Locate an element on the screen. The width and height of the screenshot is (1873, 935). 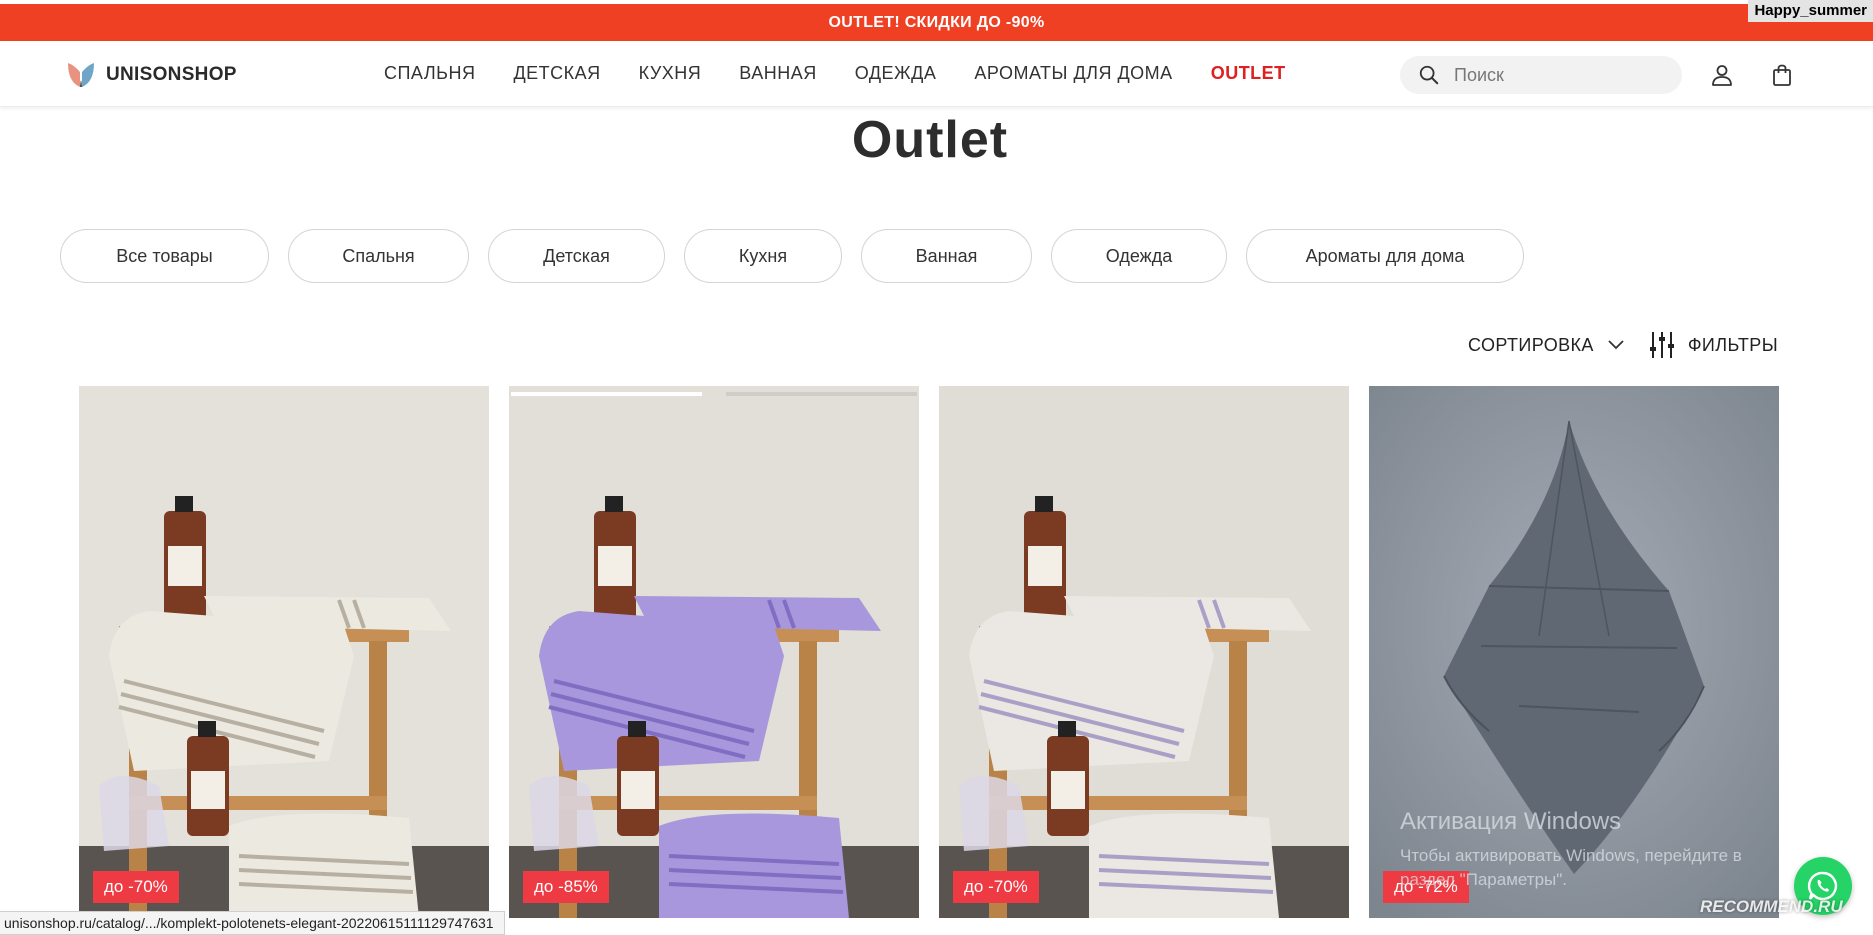
search-icon is located at coordinates (1429, 75).